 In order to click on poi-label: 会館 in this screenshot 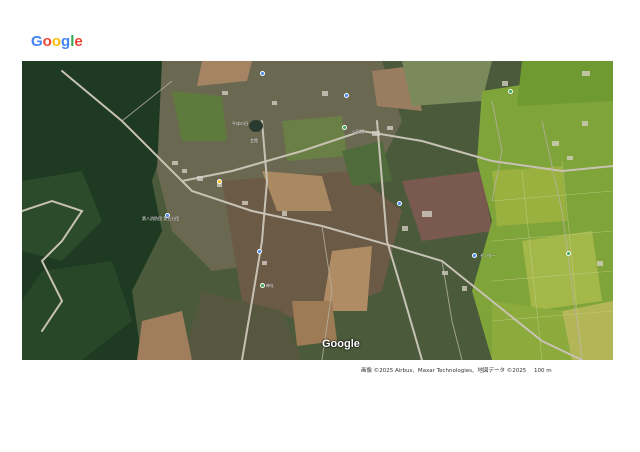, I will do `click(254, 140)`.